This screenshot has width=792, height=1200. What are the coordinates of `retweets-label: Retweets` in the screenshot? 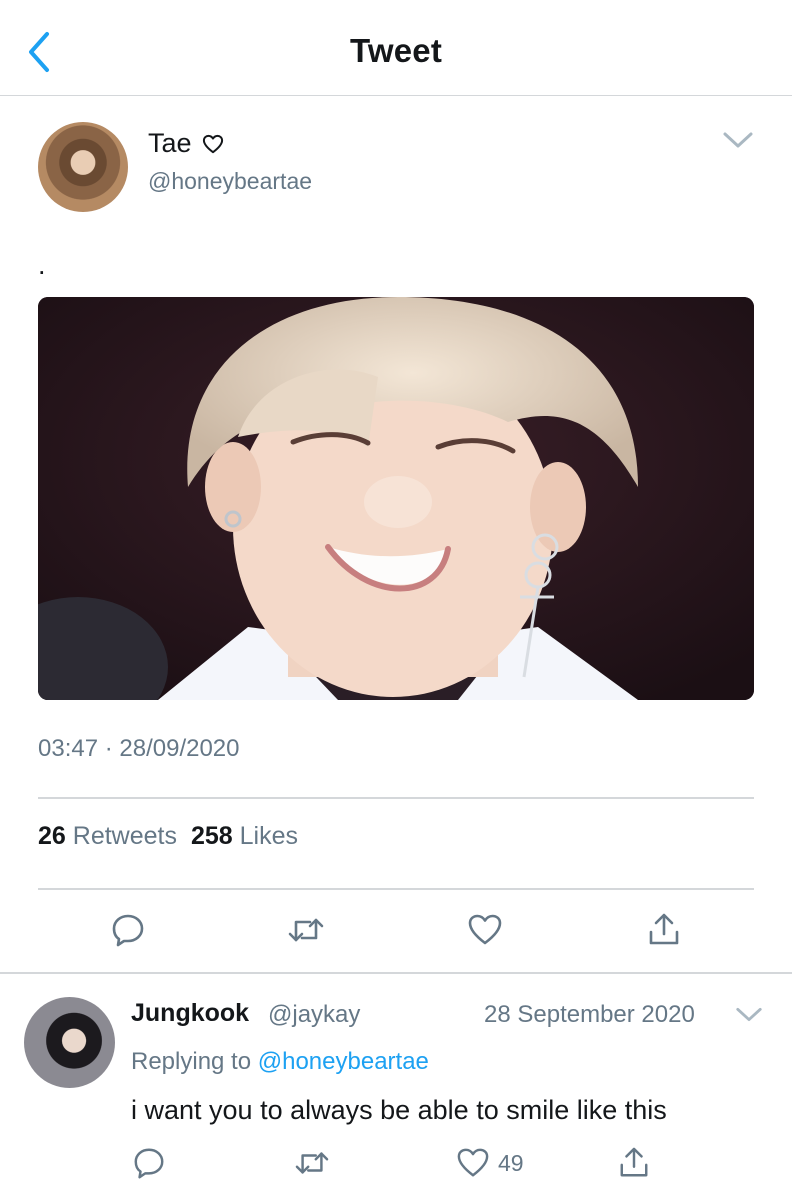 It's located at (124, 836).